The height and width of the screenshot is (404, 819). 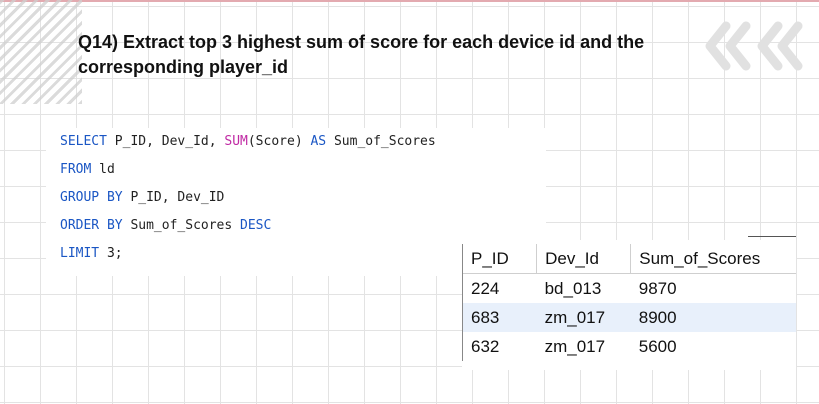 I want to click on table-row-selected: 683 zm_017 8900, so click(x=628, y=317).